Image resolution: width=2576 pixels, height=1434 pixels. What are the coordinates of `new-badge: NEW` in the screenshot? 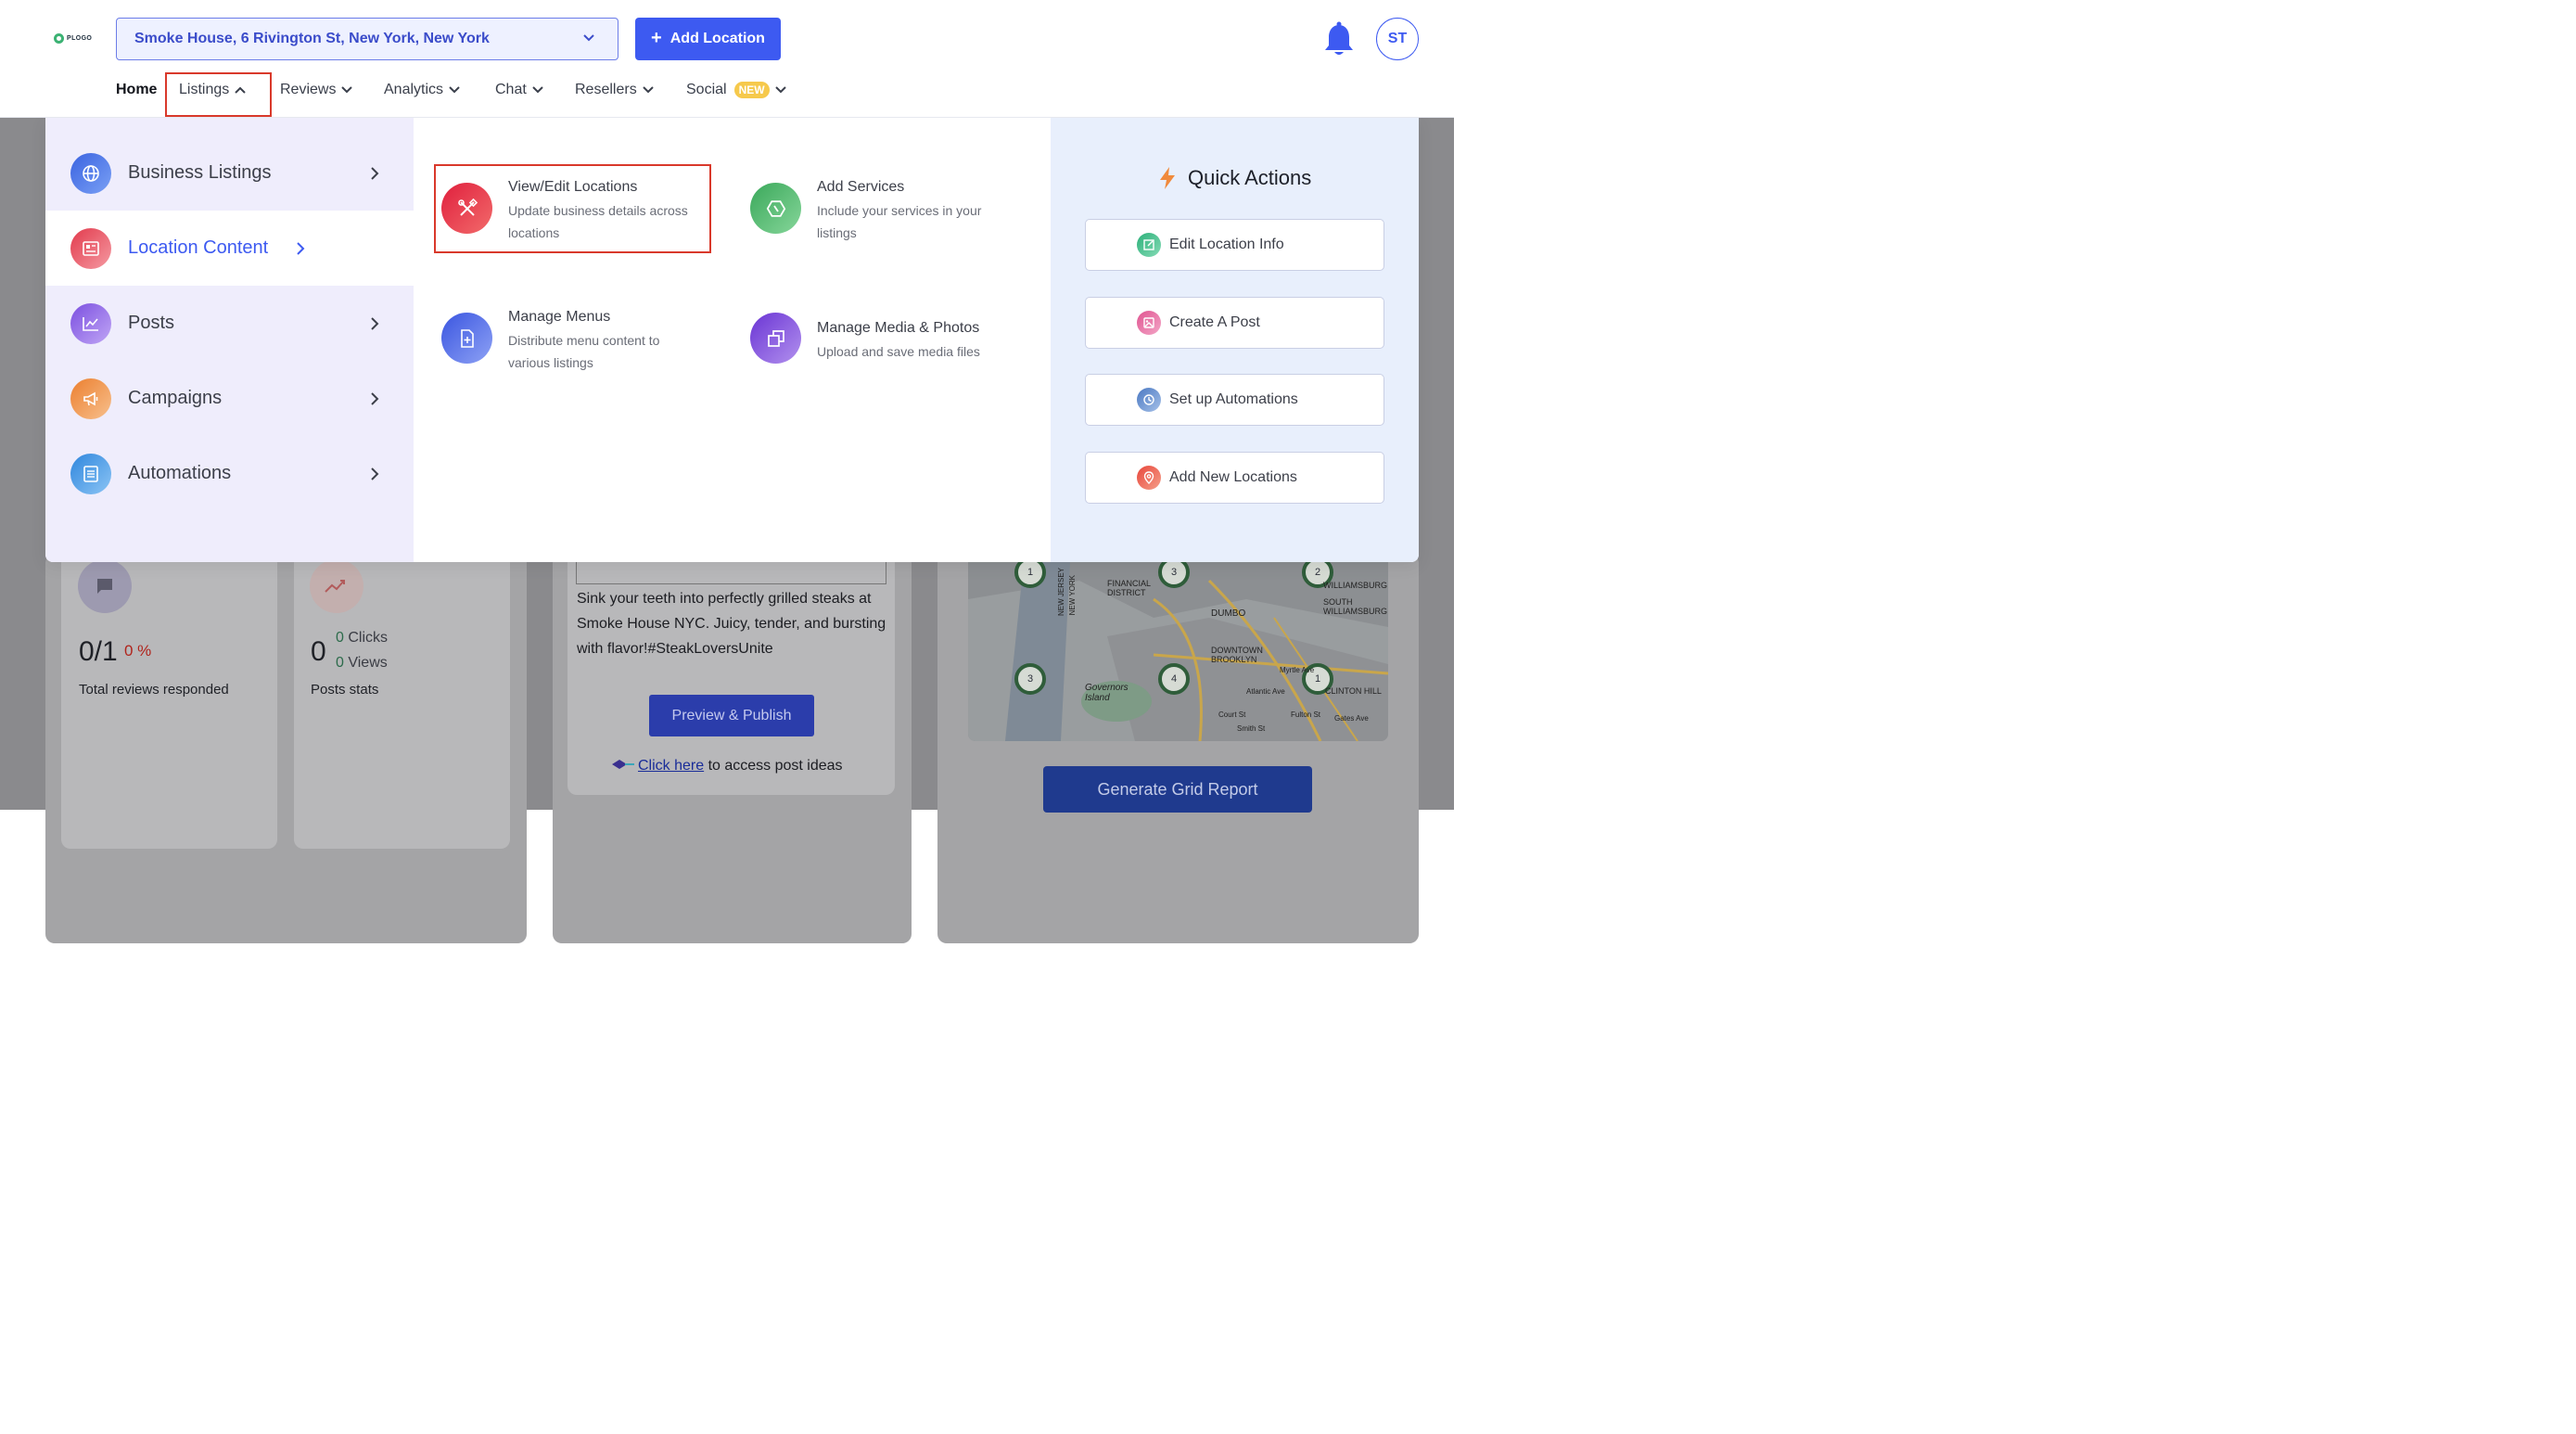 It's located at (752, 90).